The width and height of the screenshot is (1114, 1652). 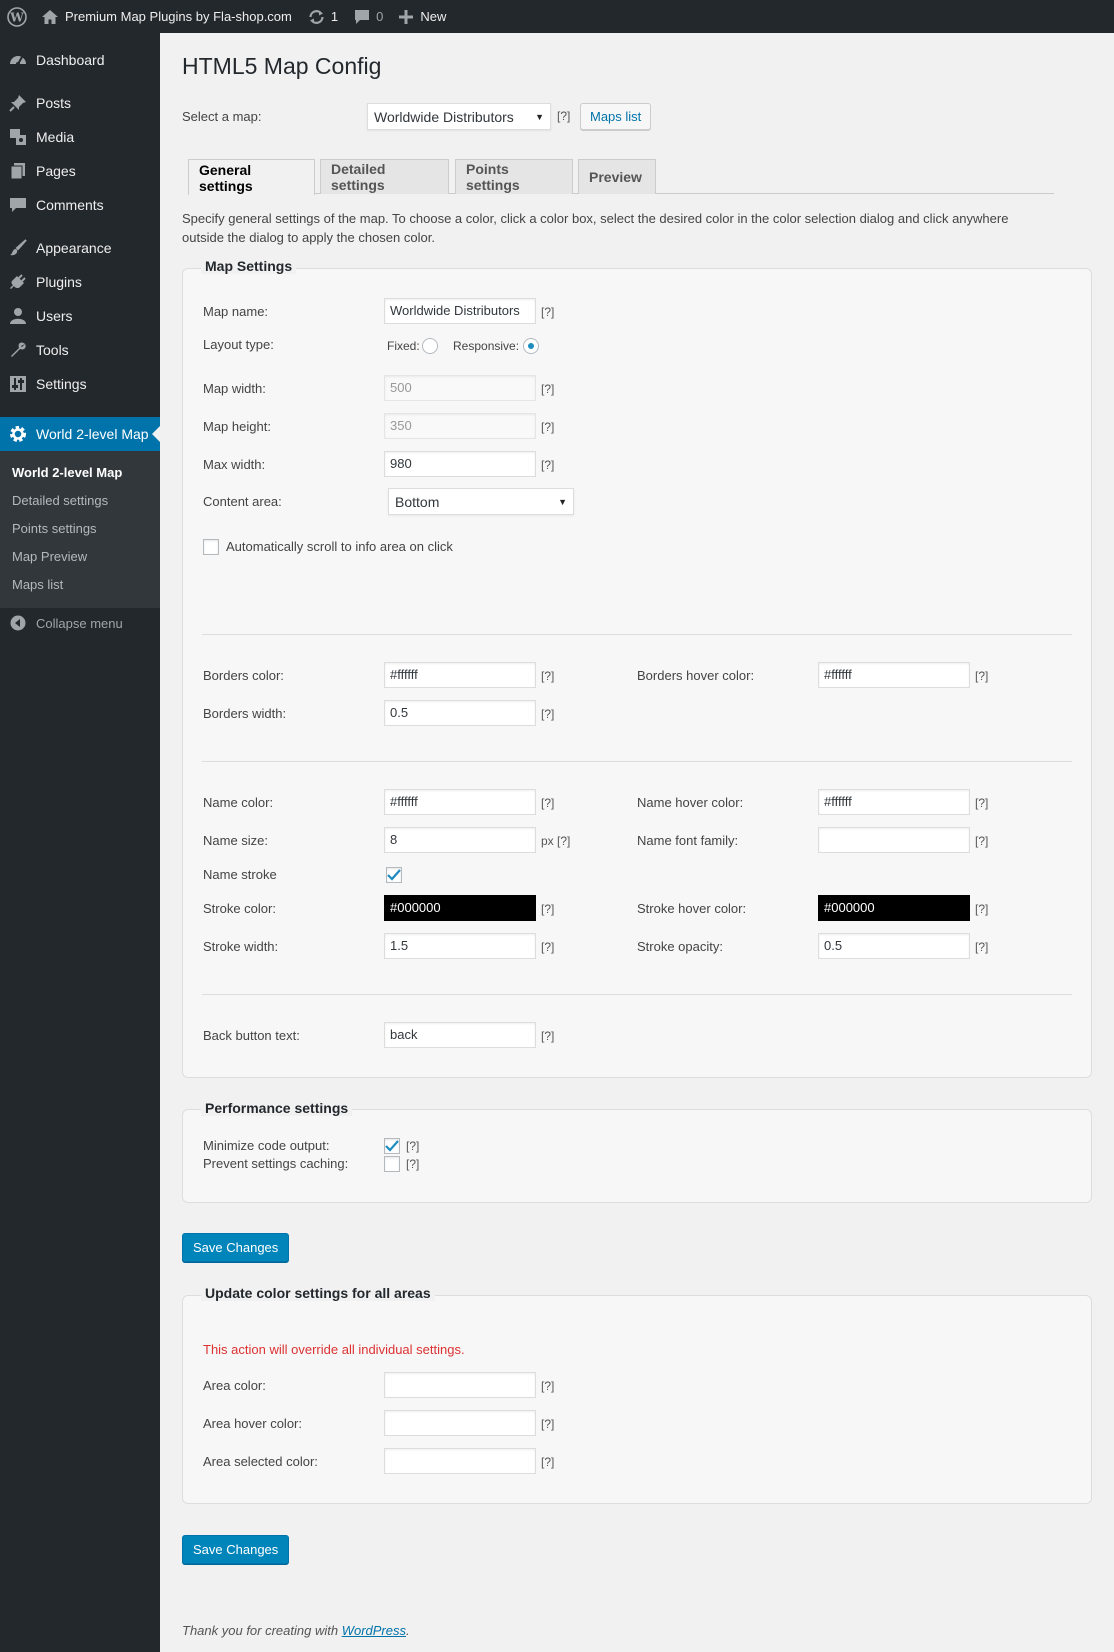 What do you see at coordinates (392, 1164) in the screenshot?
I see `prevent-caching-checkbox` at bounding box center [392, 1164].